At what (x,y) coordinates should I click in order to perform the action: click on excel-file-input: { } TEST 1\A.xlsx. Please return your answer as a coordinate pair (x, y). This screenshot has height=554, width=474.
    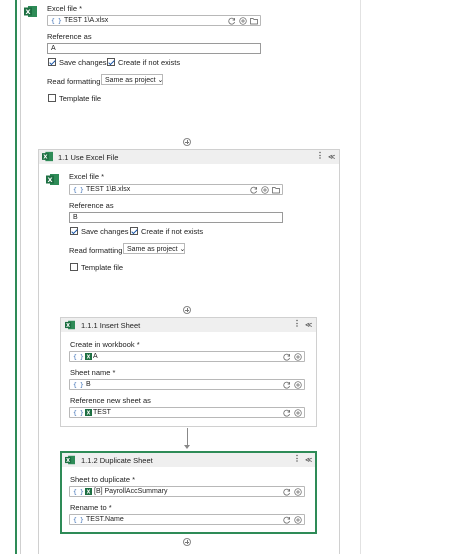
    Looking at the image, I should click on (154, 20).